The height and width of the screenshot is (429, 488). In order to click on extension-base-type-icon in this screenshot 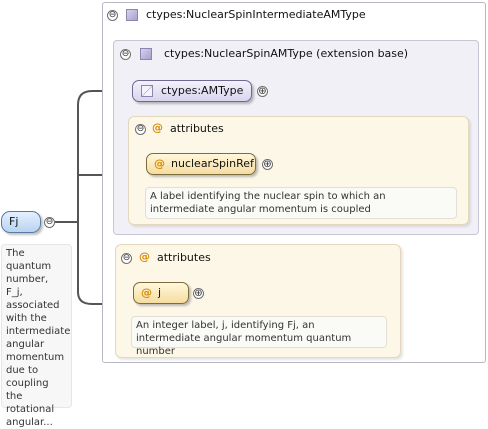, I will do `click(146, 54)`.